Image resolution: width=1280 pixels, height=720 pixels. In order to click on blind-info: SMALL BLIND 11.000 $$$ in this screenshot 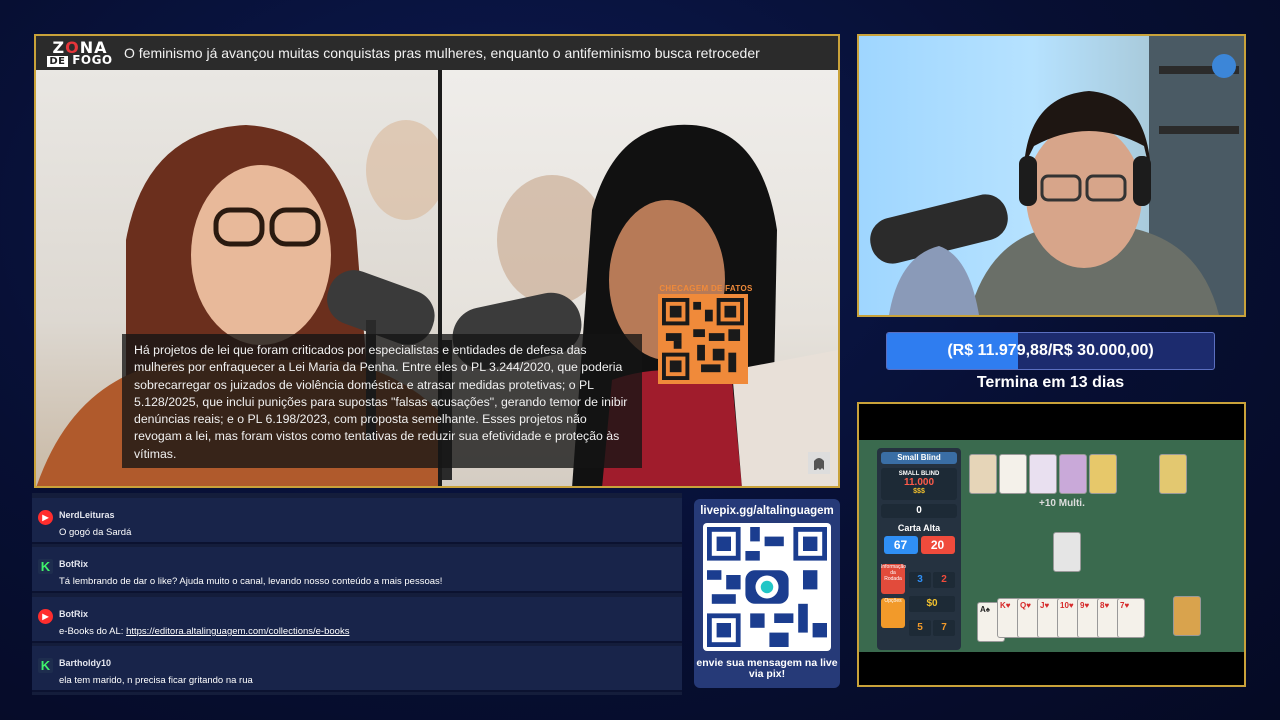, I will do `click(919, 484)`.